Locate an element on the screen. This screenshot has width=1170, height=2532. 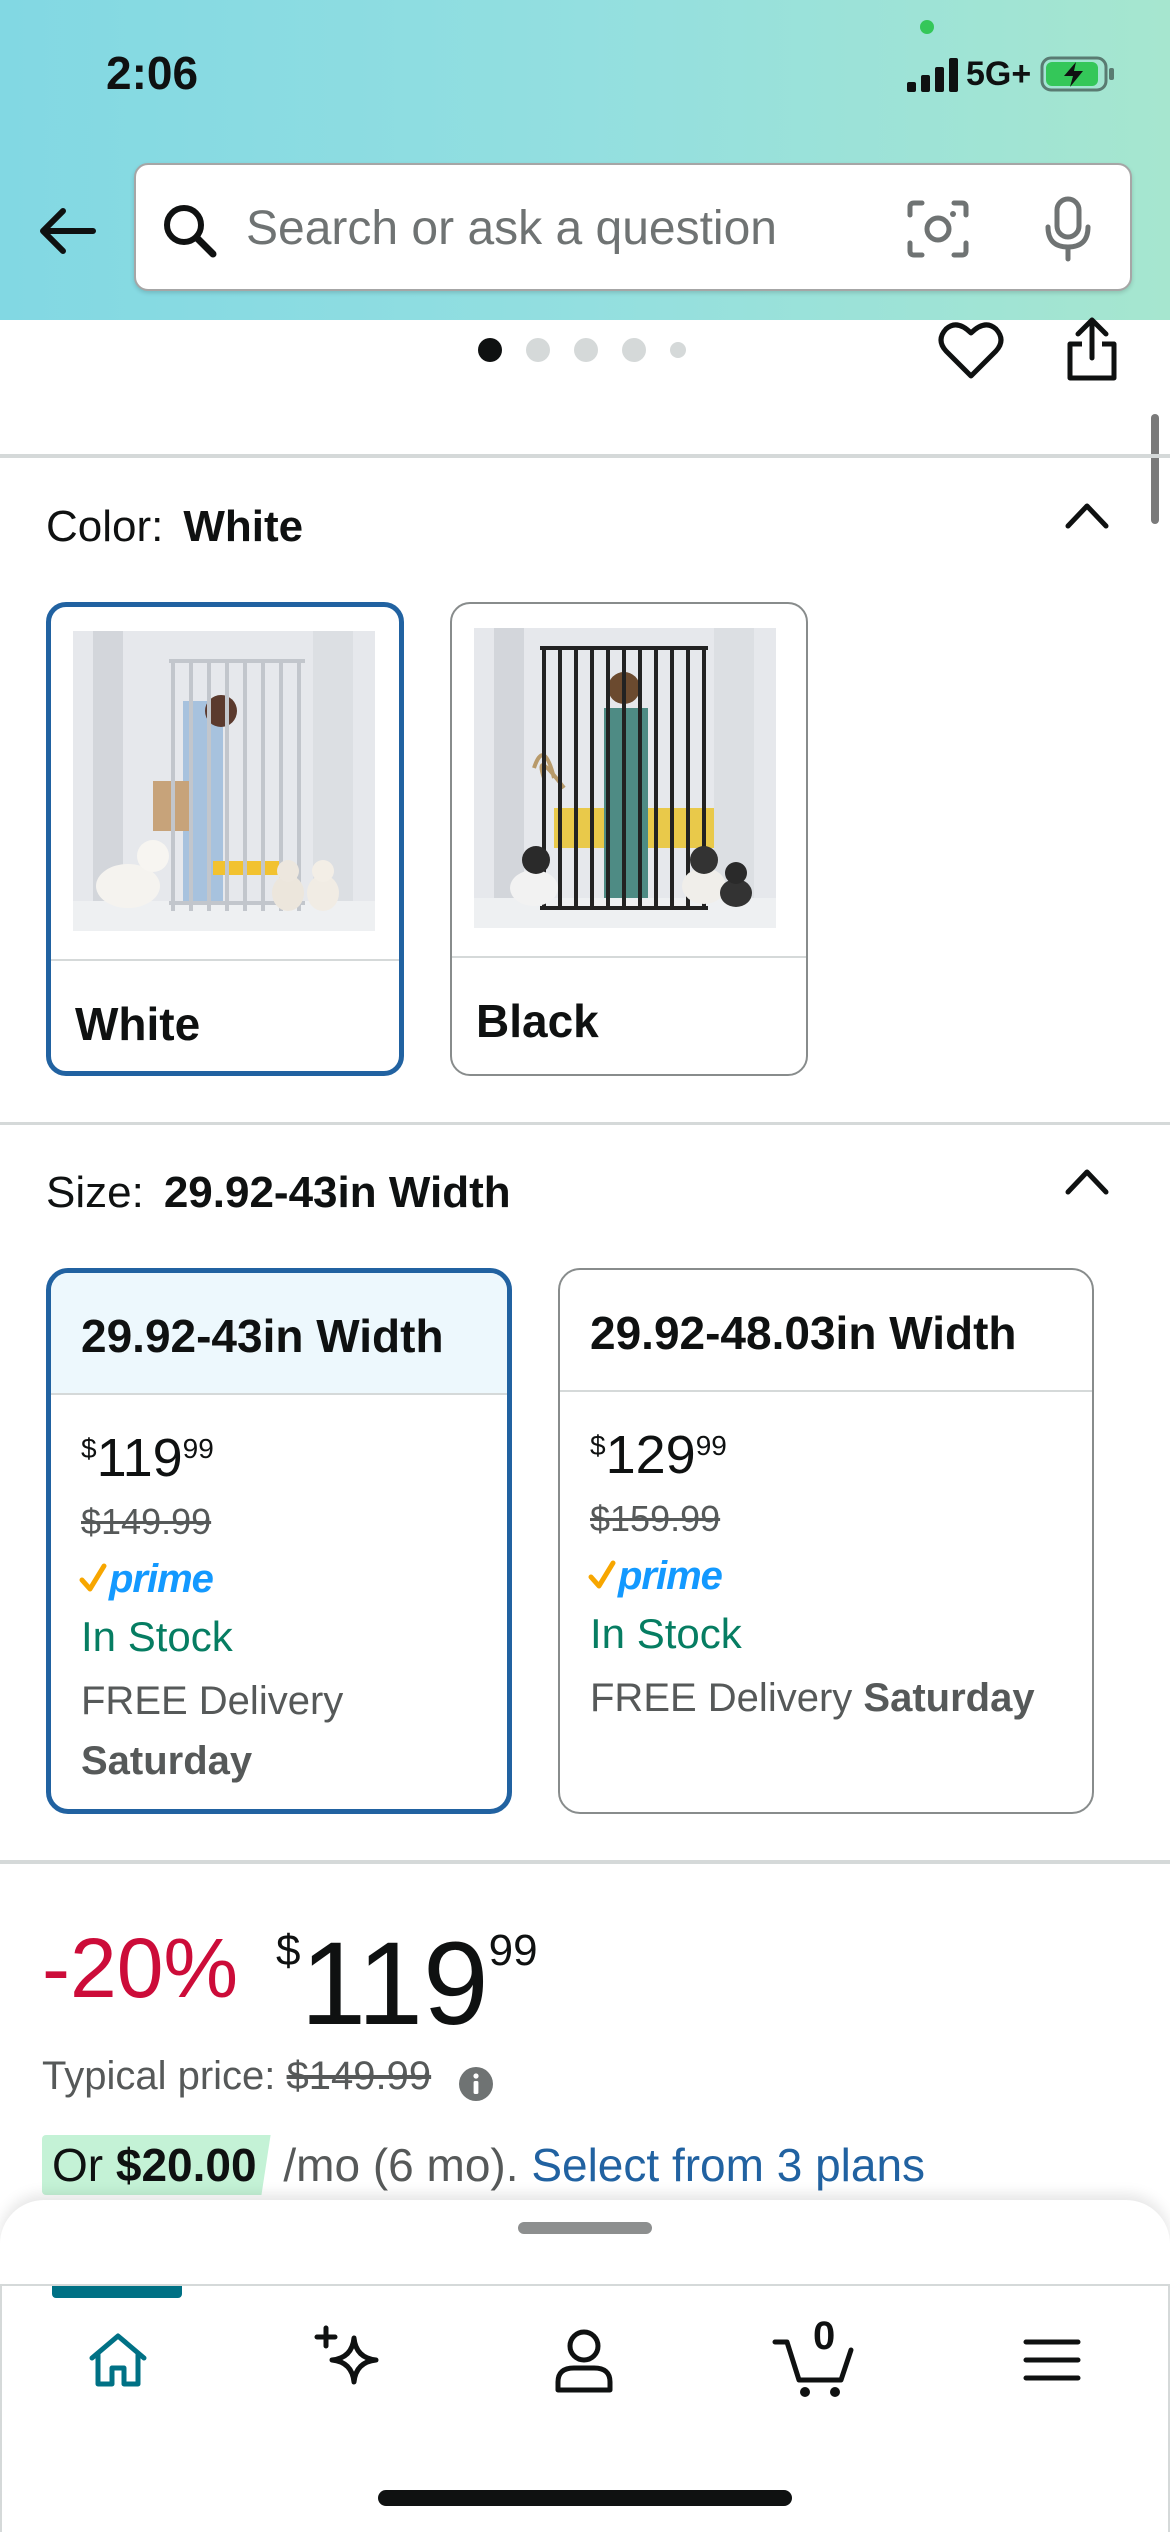
size-option-header: 29.92-43in Width is located at coordinates (279, 1334).